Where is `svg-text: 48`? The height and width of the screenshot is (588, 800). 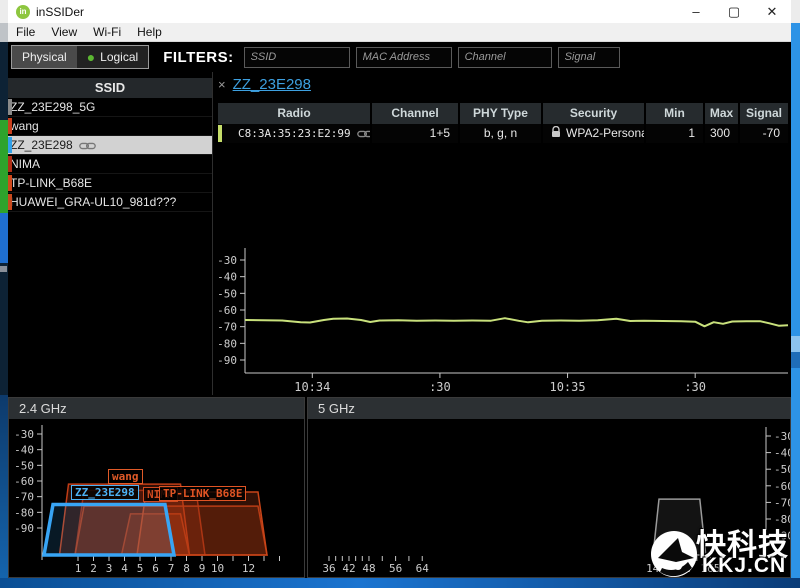 svg-text: 48 is located at coordinates (368, 568).